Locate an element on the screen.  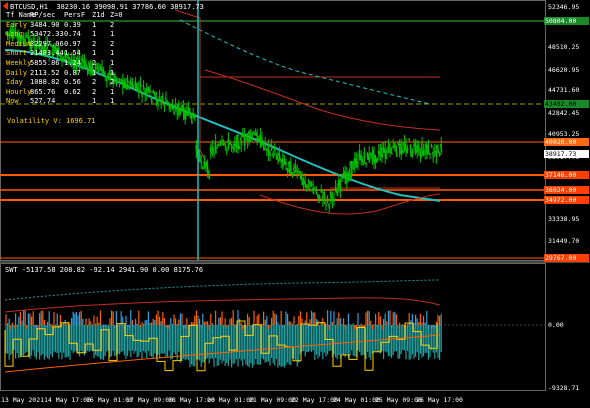
band-upper-line is located at coordinates (322, 100).